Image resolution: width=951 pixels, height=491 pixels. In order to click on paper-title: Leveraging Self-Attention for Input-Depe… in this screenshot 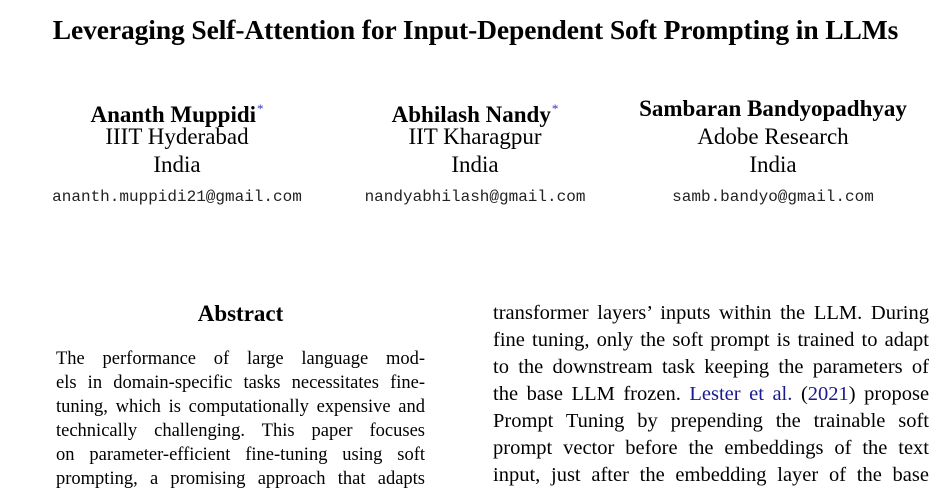, I will do `click(475, 29)`.